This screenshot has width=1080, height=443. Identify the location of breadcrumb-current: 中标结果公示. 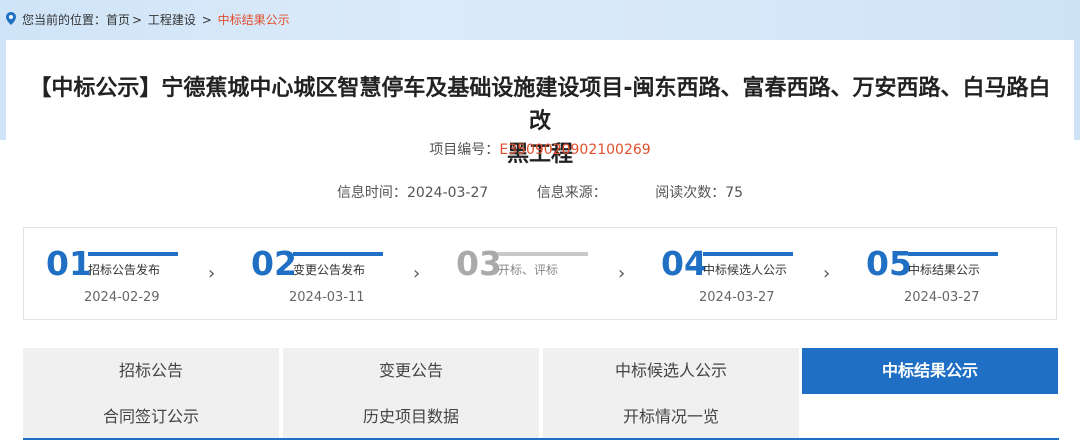
(253, 20).